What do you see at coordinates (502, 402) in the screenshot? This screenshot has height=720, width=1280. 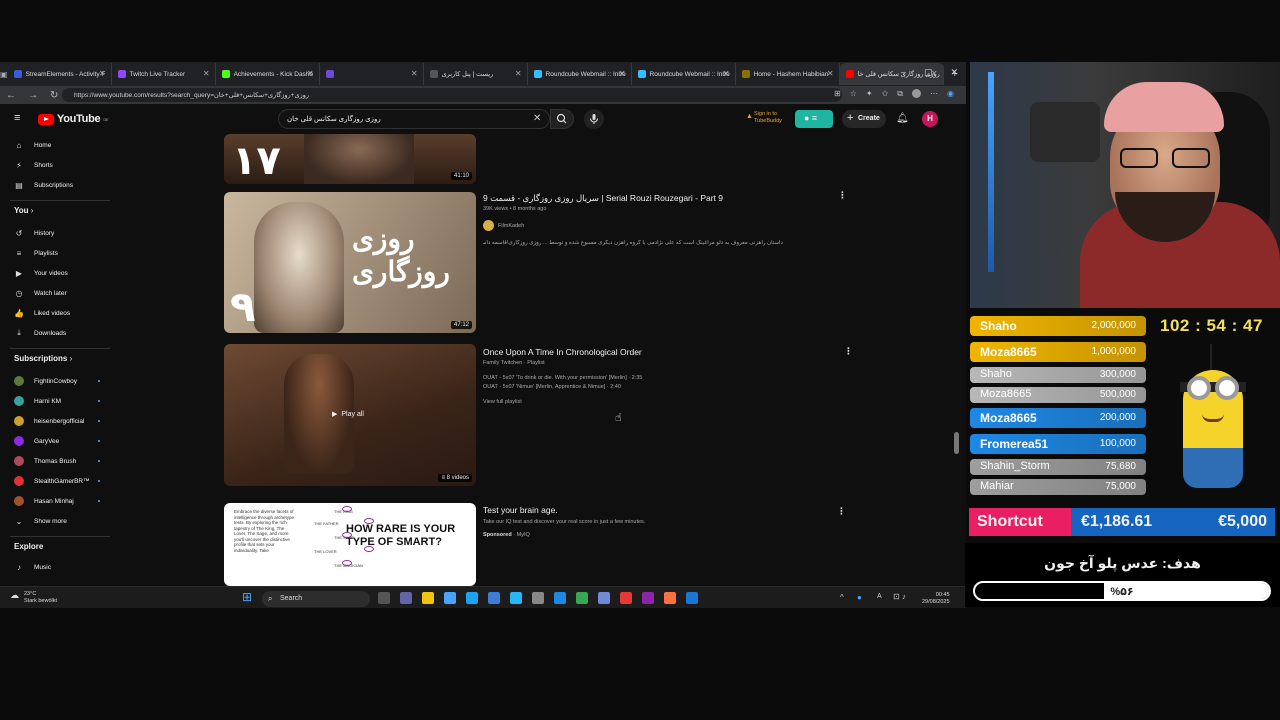 I see `view-full-playlist-link: View full playlist` at bounding box center [502, 402].